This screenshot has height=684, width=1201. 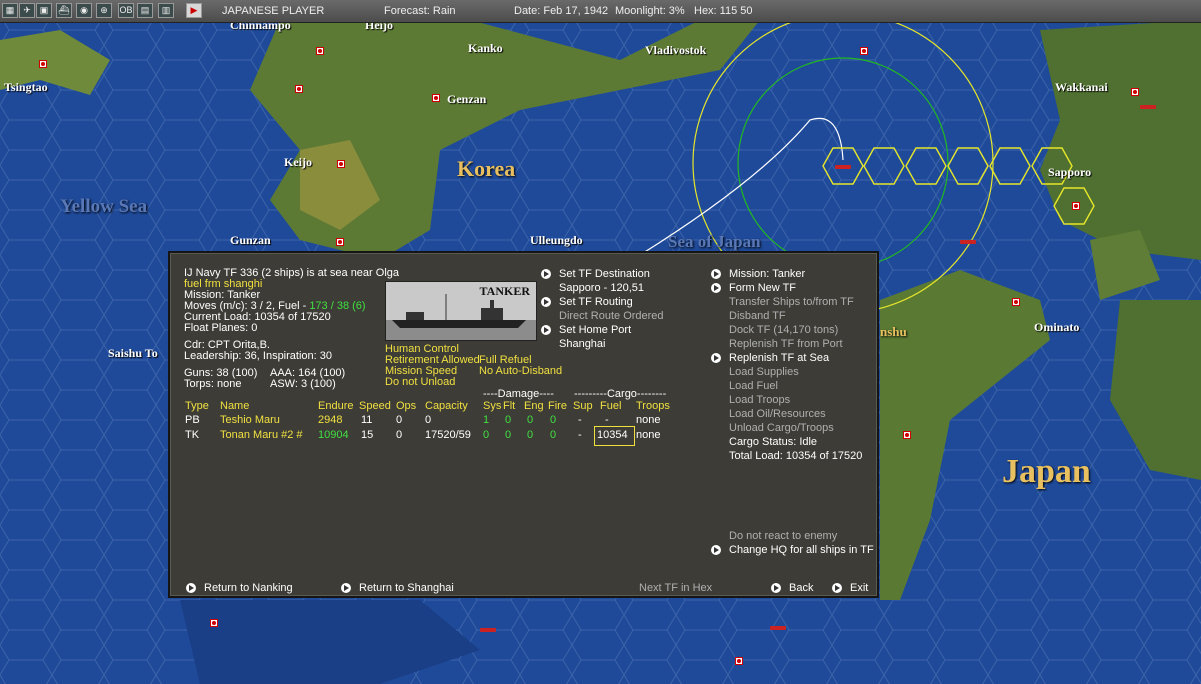 I want to click on destination-value: Sapporo - 120,51, so click(x=602, y=288).